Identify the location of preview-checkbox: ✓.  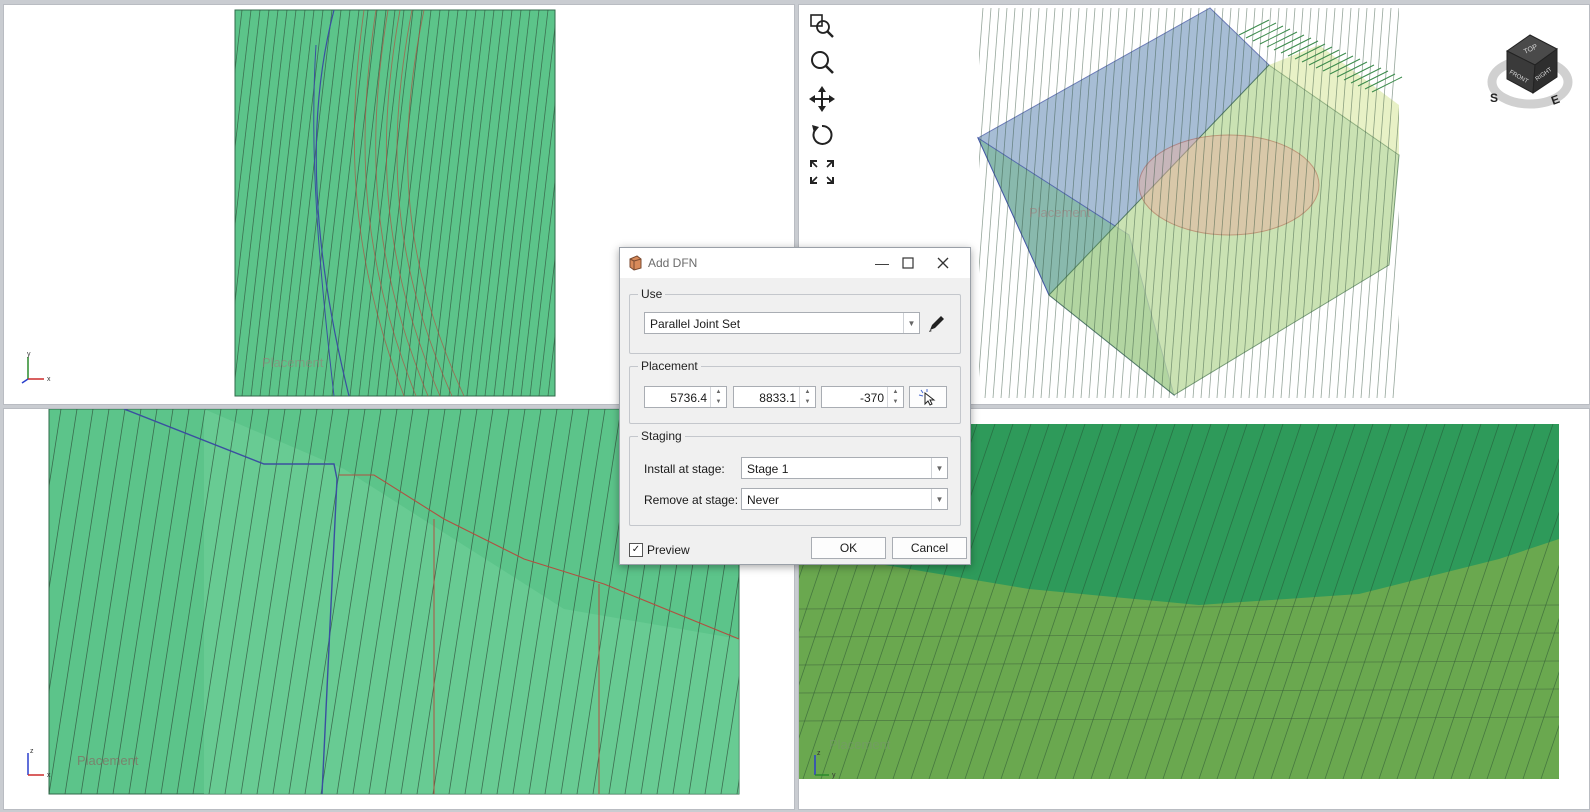
(636, 550).